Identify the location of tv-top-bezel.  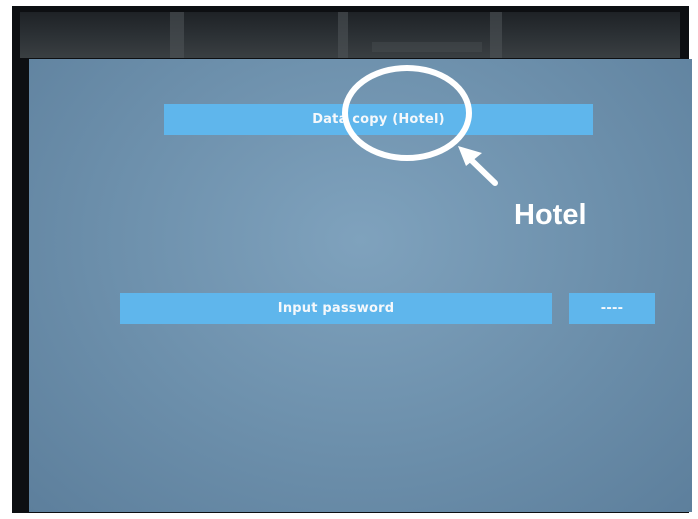
(350, 35).